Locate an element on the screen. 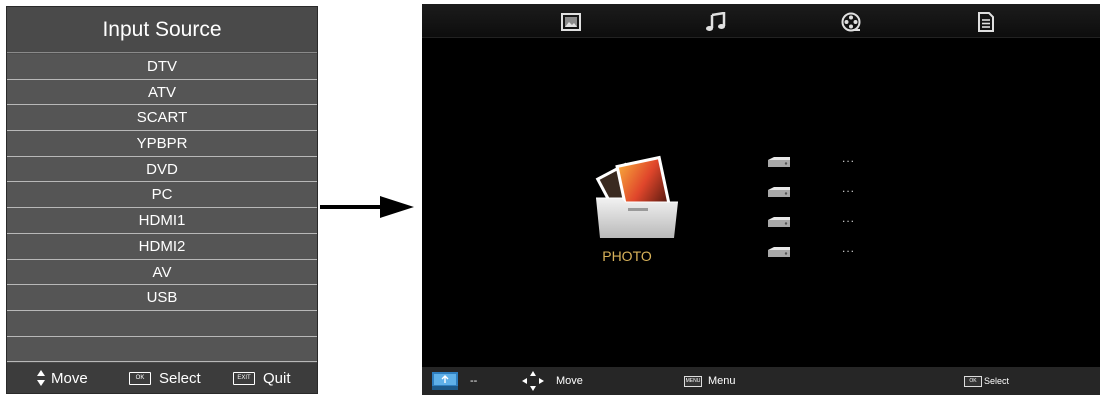 Image resolution: width=1104 pixels, height=397 pixels. source-item-usb: USB is located at coordinates (162, 298).